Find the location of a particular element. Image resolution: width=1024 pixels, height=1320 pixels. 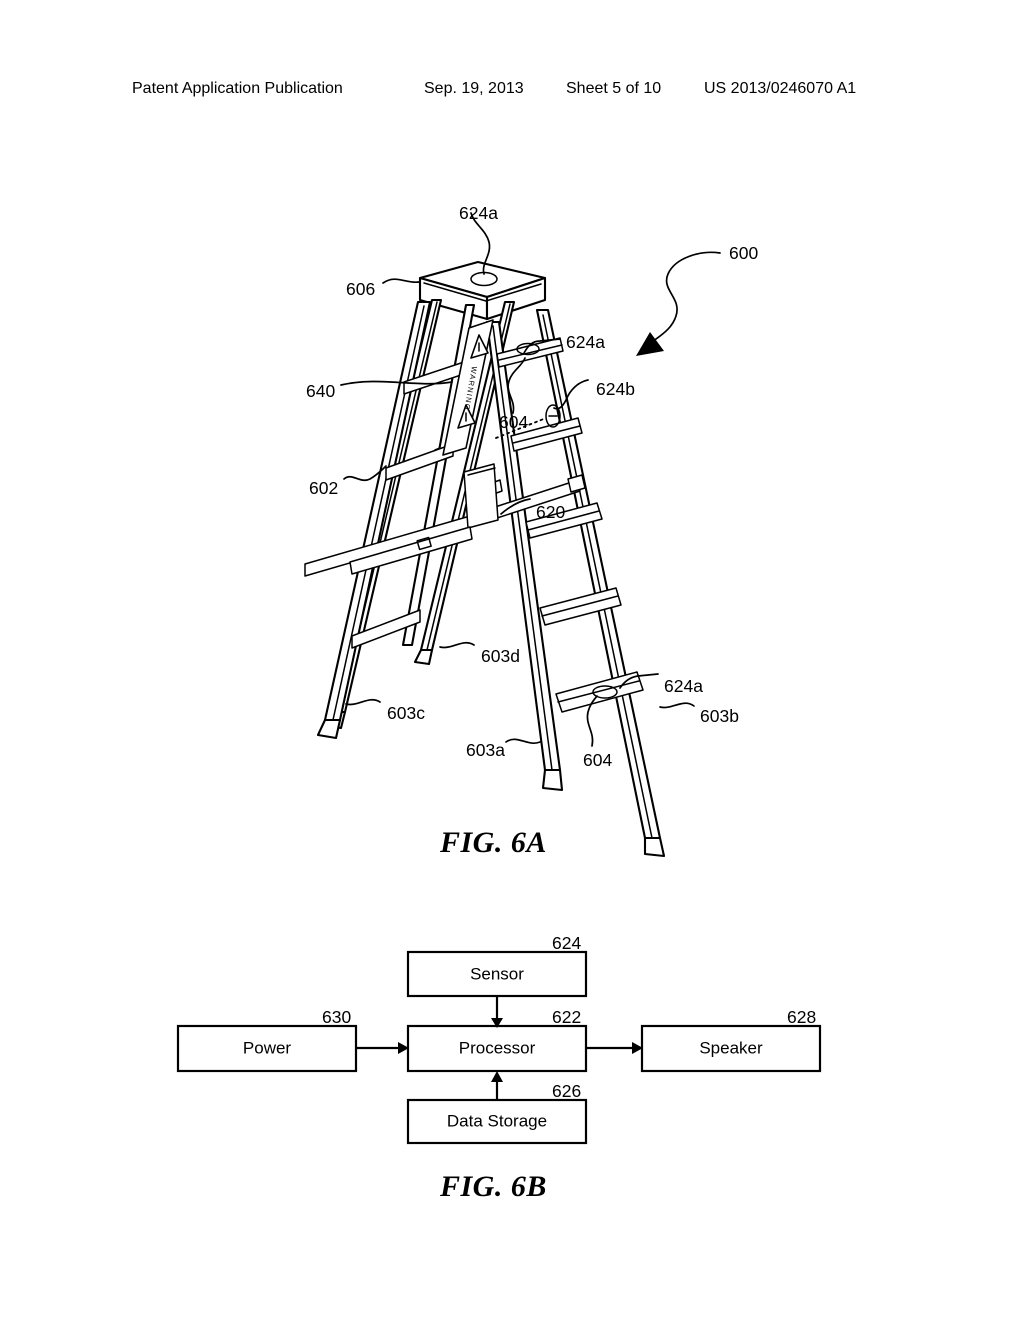

ref-603a: 603a is located at coordinates (485, 750).